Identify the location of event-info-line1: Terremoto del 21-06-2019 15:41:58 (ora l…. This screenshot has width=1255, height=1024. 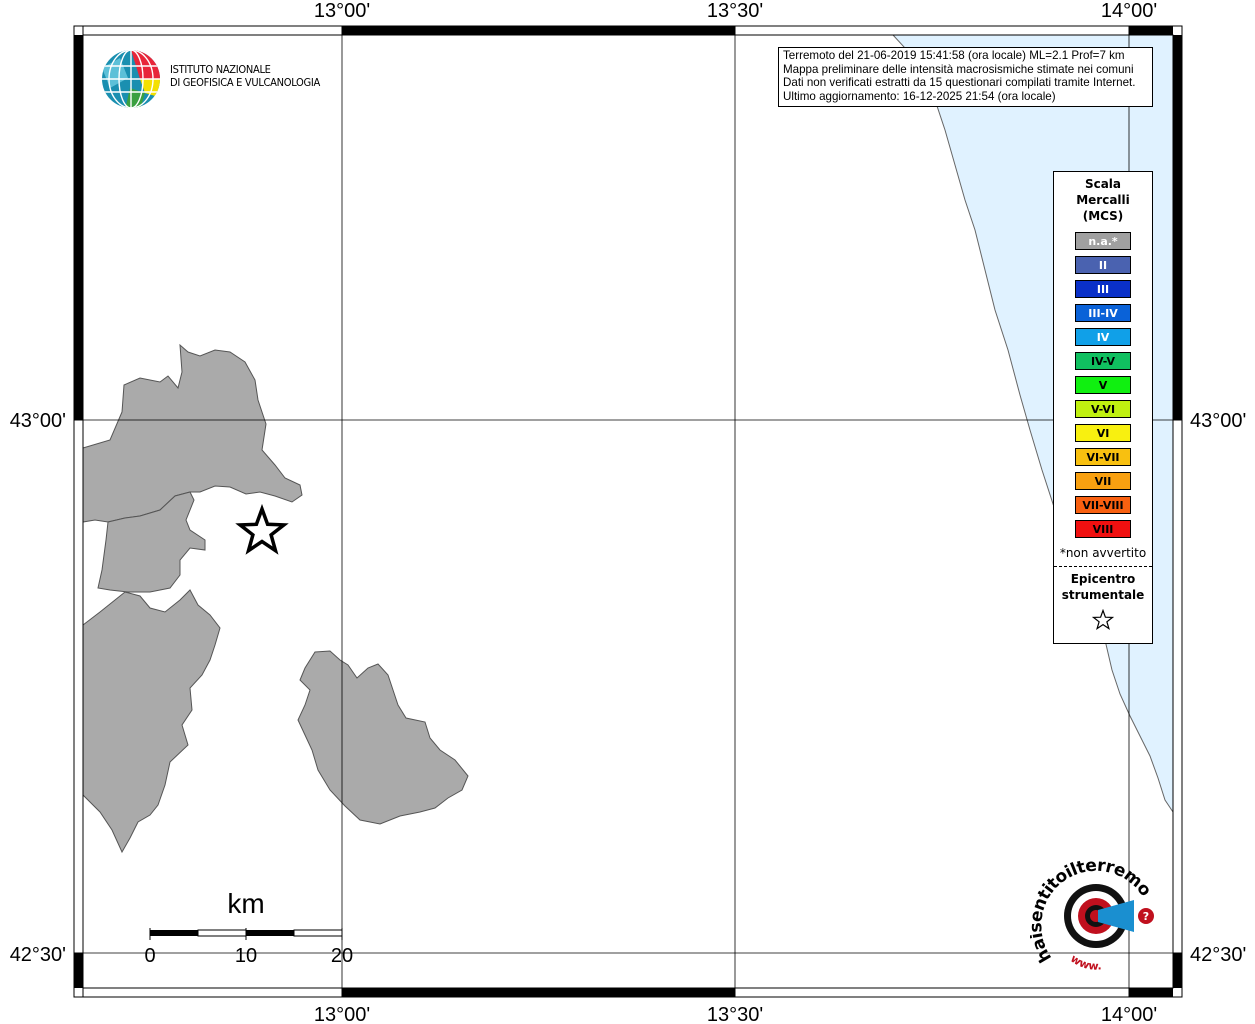
(954, 55).